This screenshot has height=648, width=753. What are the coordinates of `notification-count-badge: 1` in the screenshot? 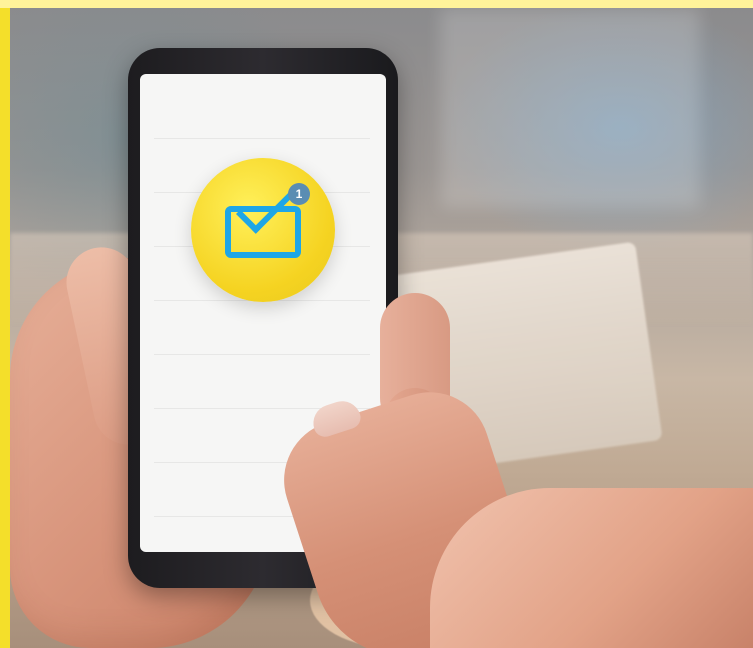 It's located at (299, 194).